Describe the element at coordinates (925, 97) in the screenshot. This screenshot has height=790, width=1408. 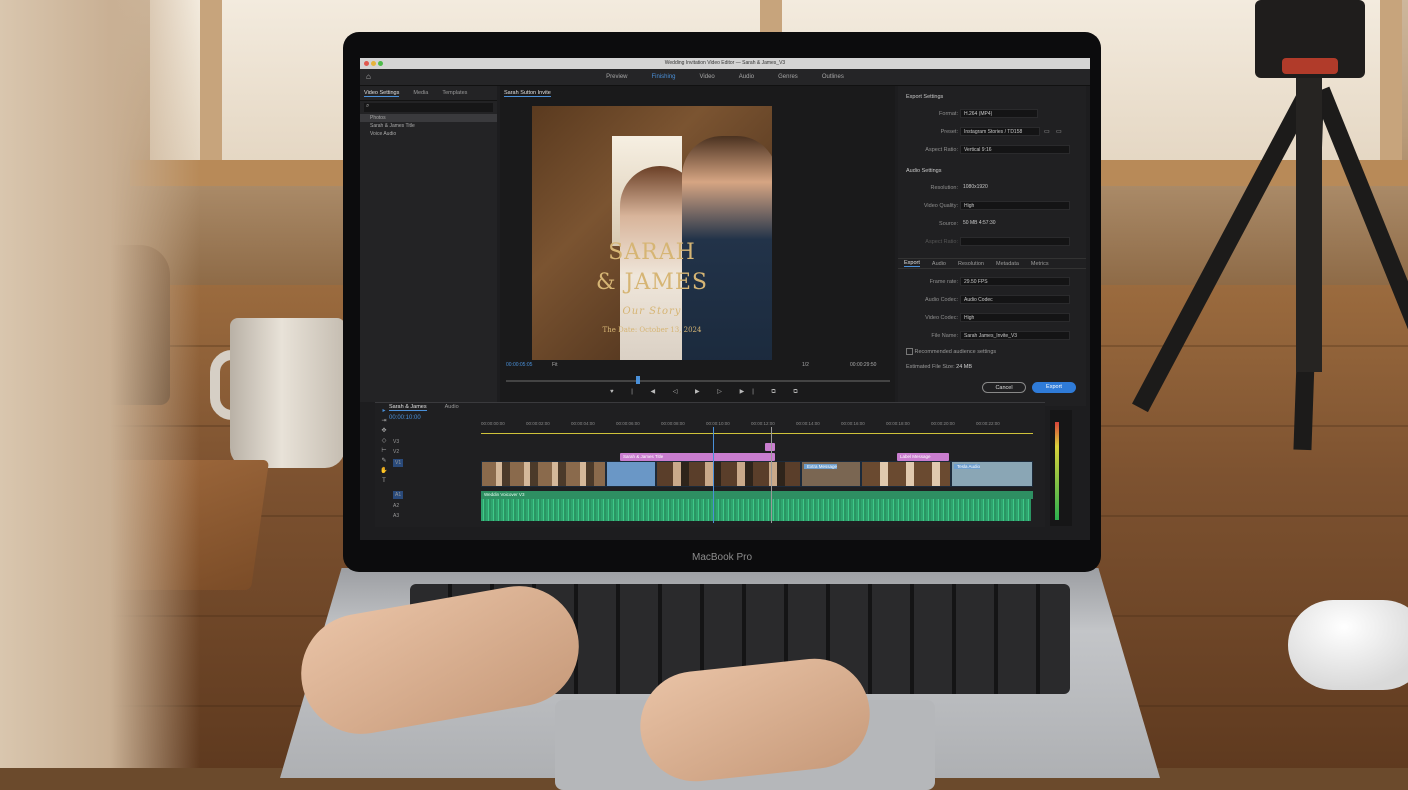
I see `export-settings-head: Export Settings` at that location.